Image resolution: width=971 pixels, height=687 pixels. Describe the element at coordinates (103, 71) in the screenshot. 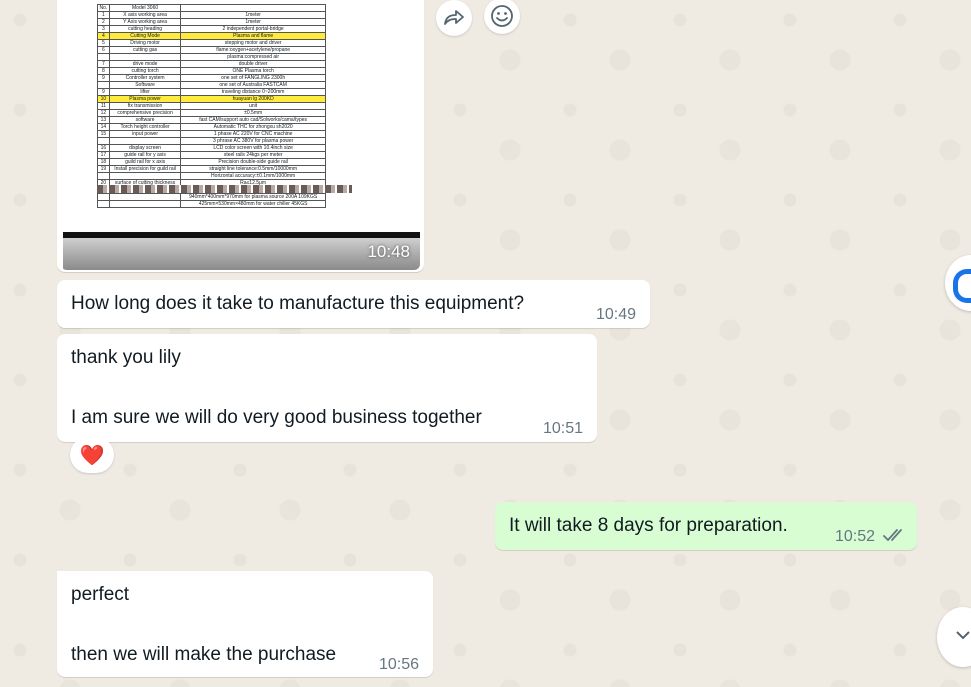

I see `spec-cell: 8` at that location.